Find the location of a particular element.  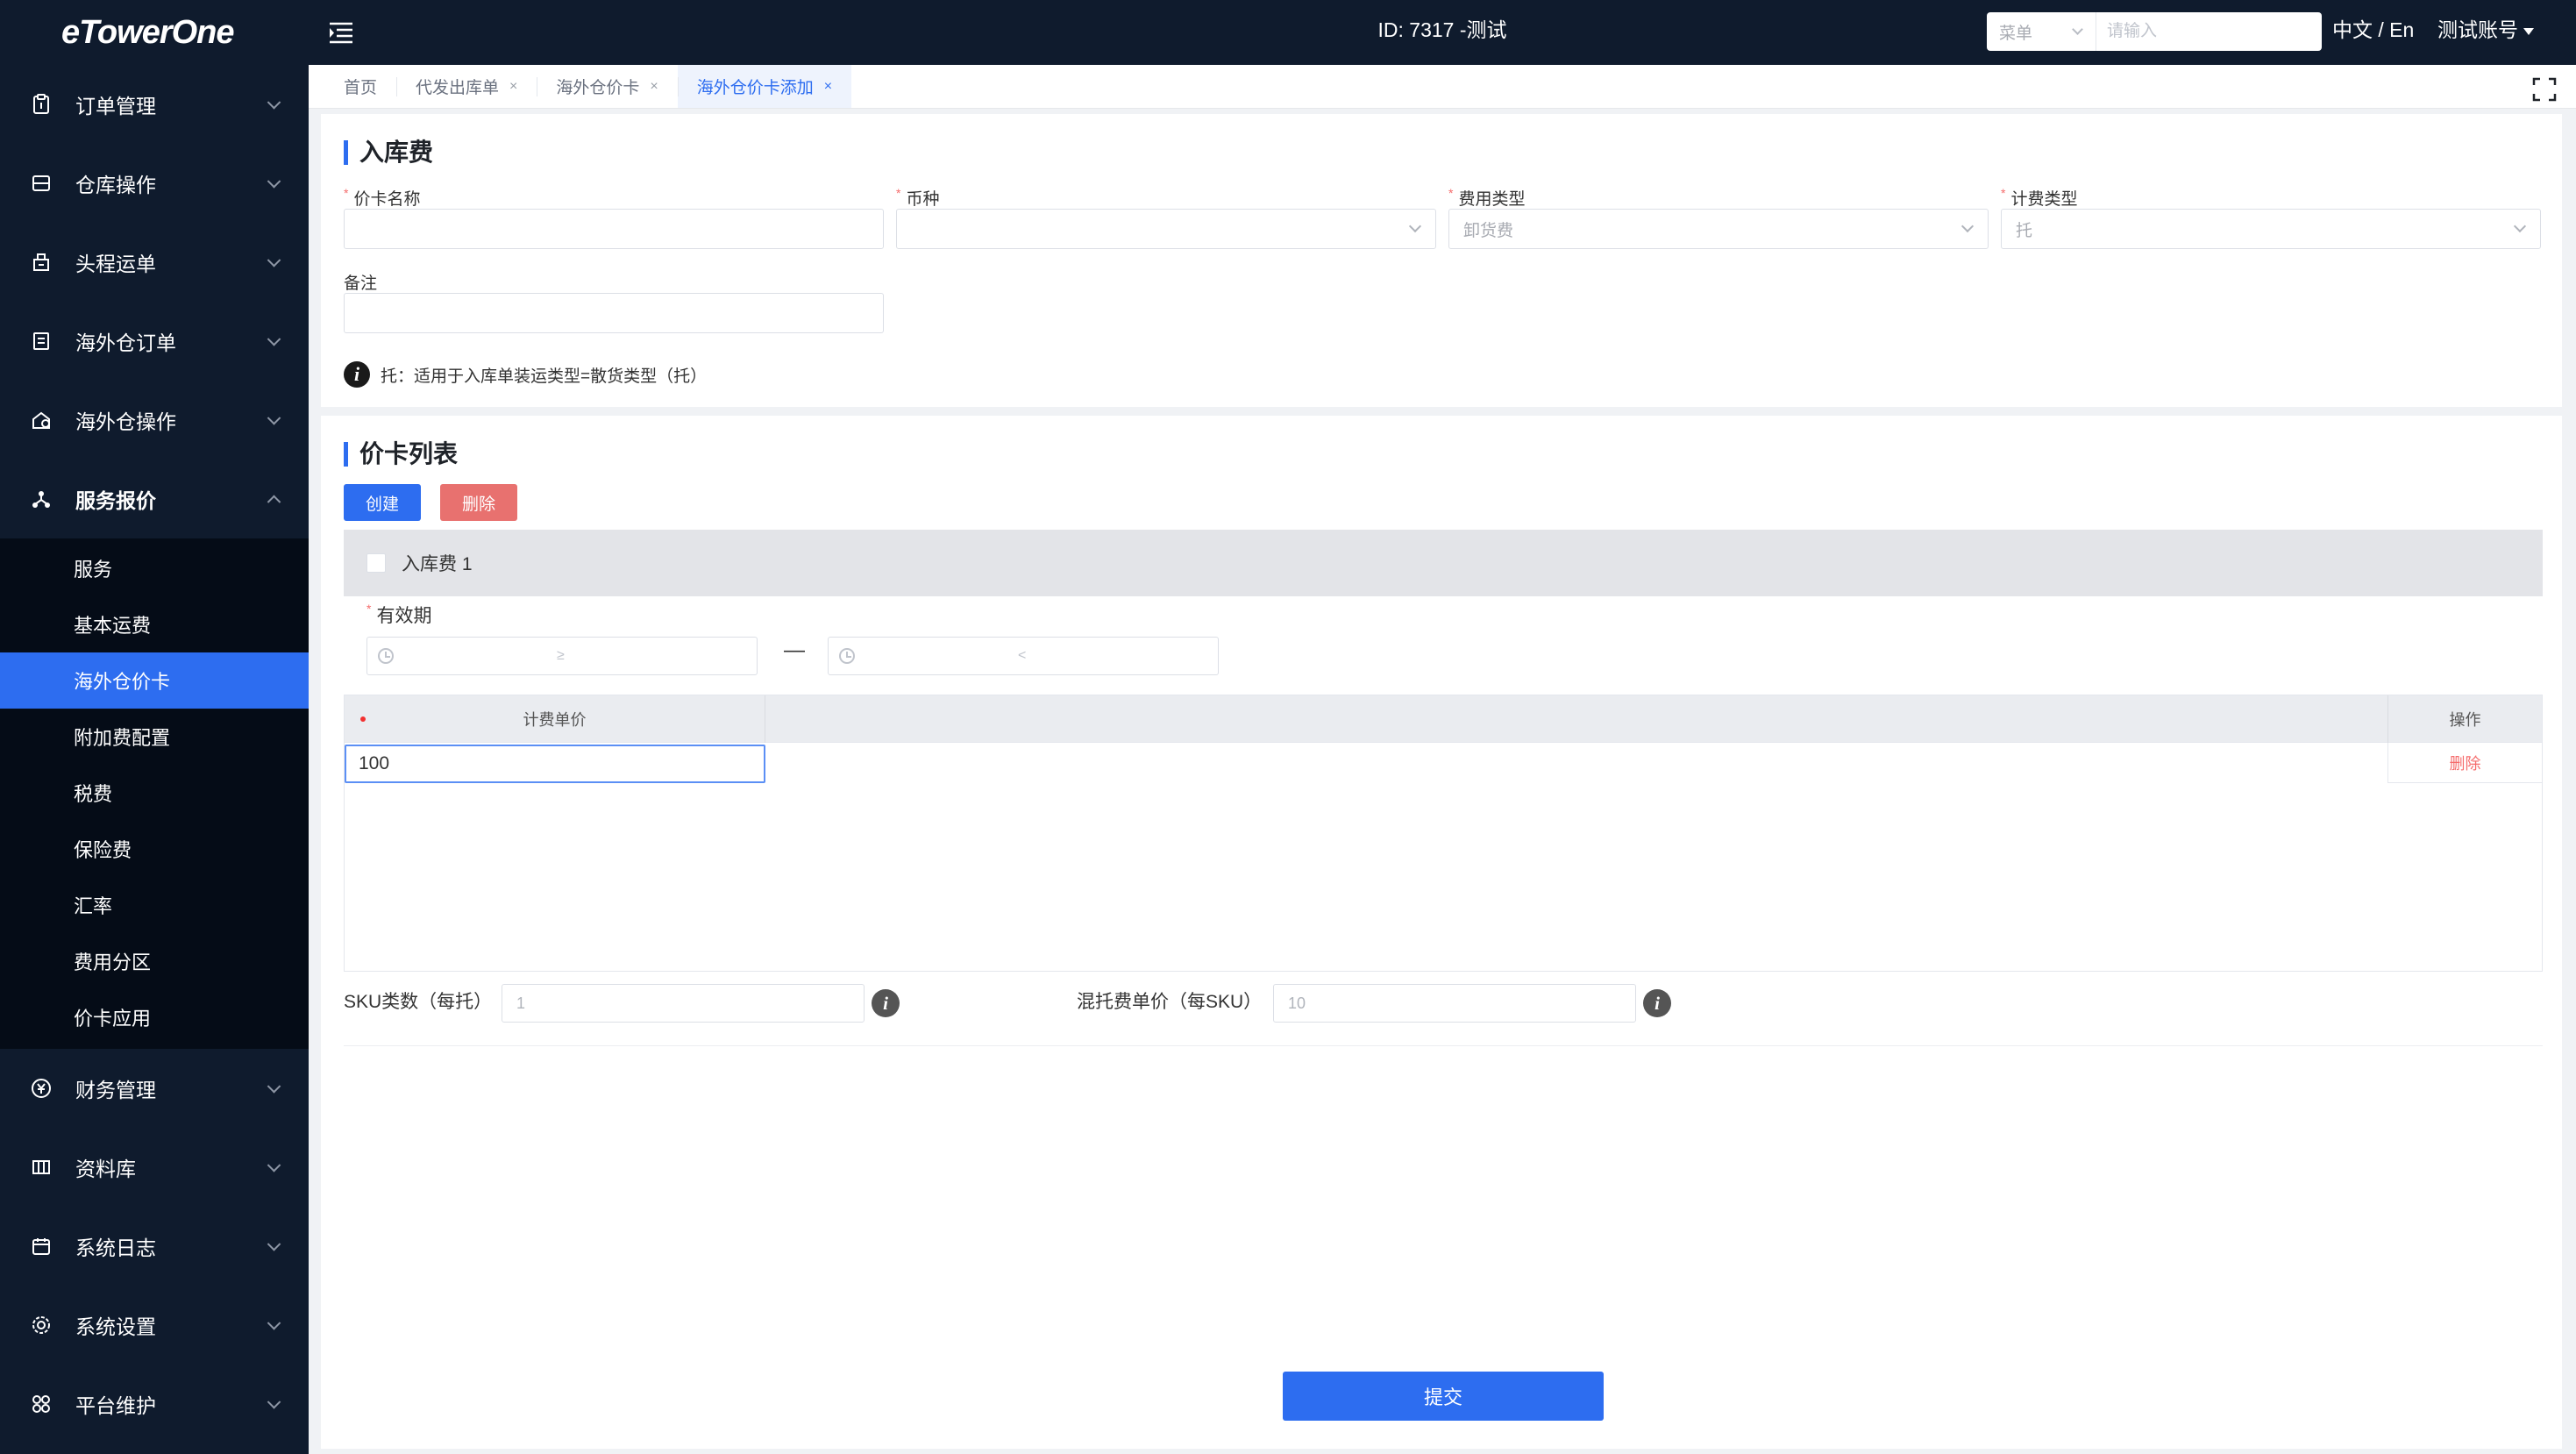

network-icon is located at coordinates (41, 499).